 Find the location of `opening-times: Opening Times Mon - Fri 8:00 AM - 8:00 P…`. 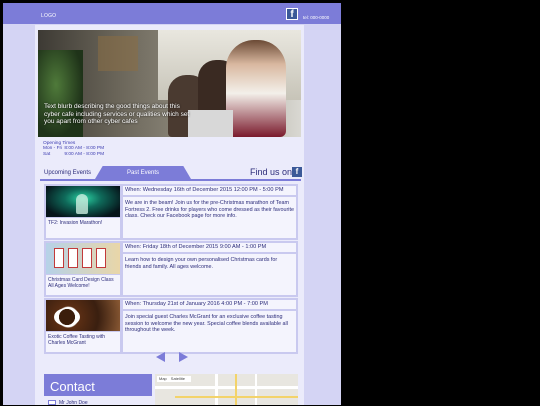

opening-times: Opening Times Mon - Fri 8:00 AM - 8:00 P… is located at coordinates (73, 149).